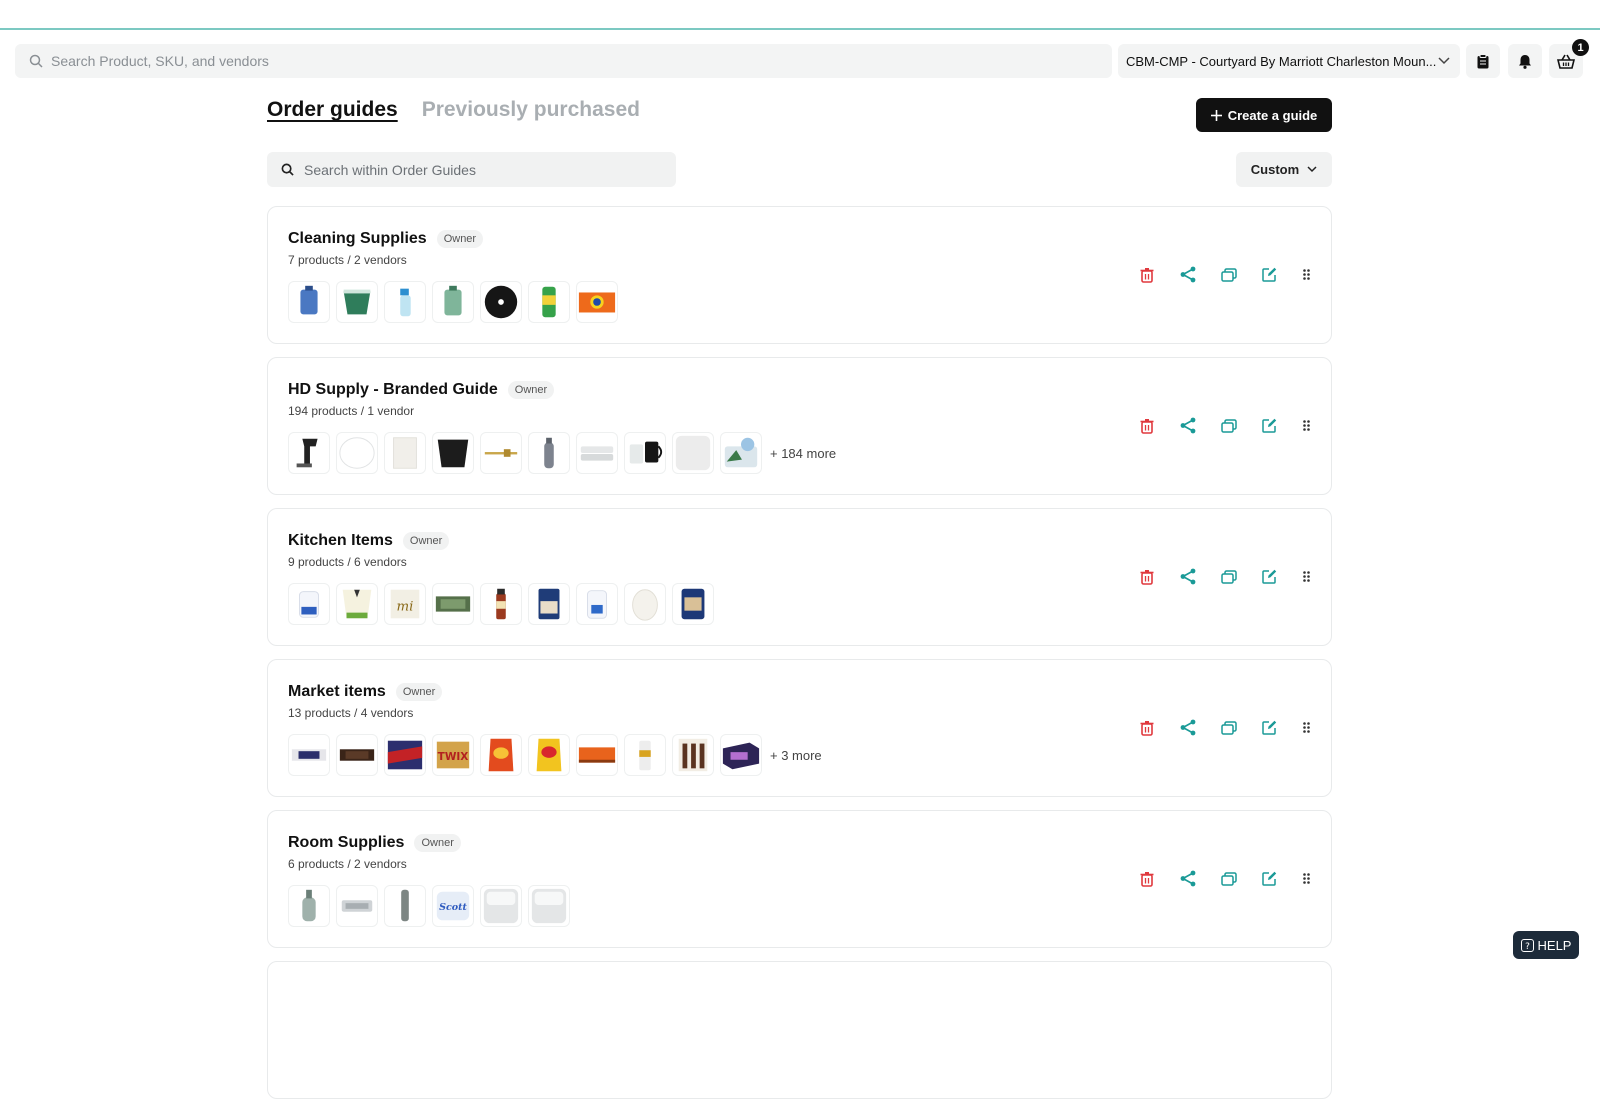 This screenshot has width=1600, height=1099. I want to click on product-thumbnail-reeses-box, so click(597, 755).